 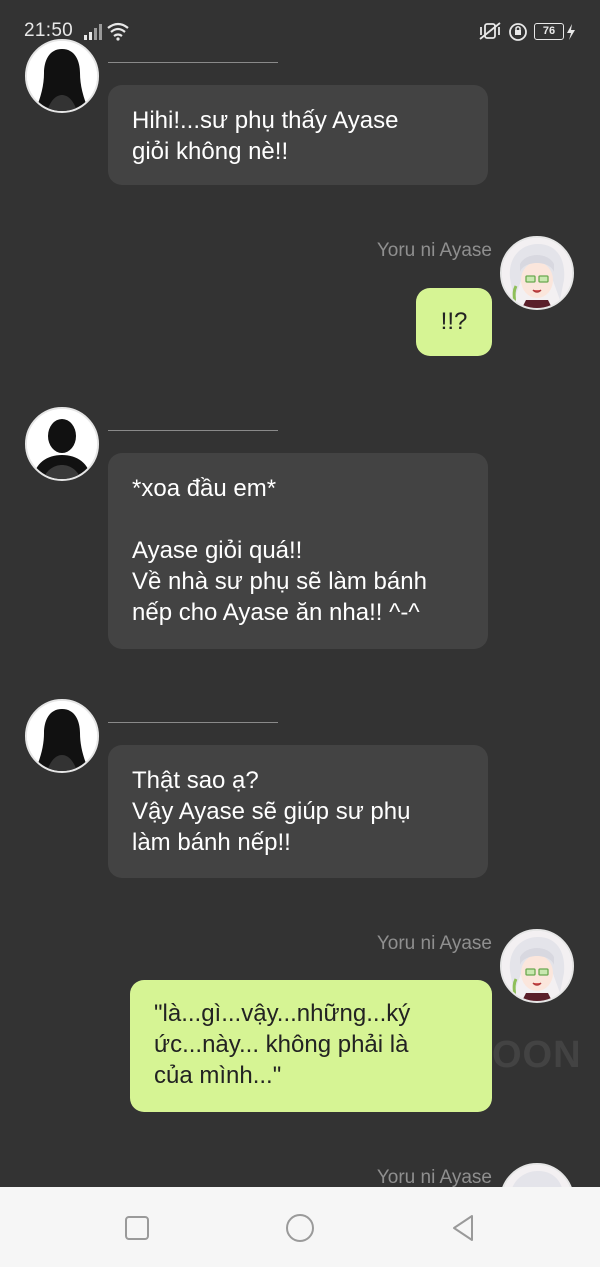 I want to click on message-bubble: !!?, so click(x=454, y=322).